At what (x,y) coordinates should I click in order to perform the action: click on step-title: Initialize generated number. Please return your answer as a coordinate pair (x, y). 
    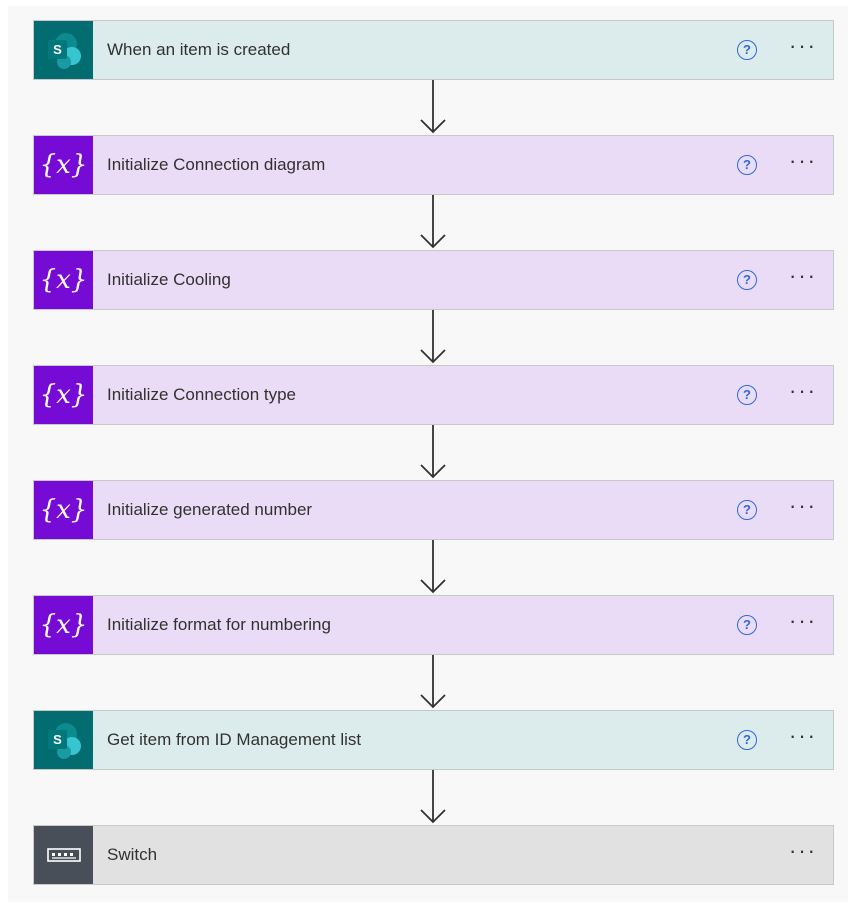
    Looking at the image, I should click on (210, 509).